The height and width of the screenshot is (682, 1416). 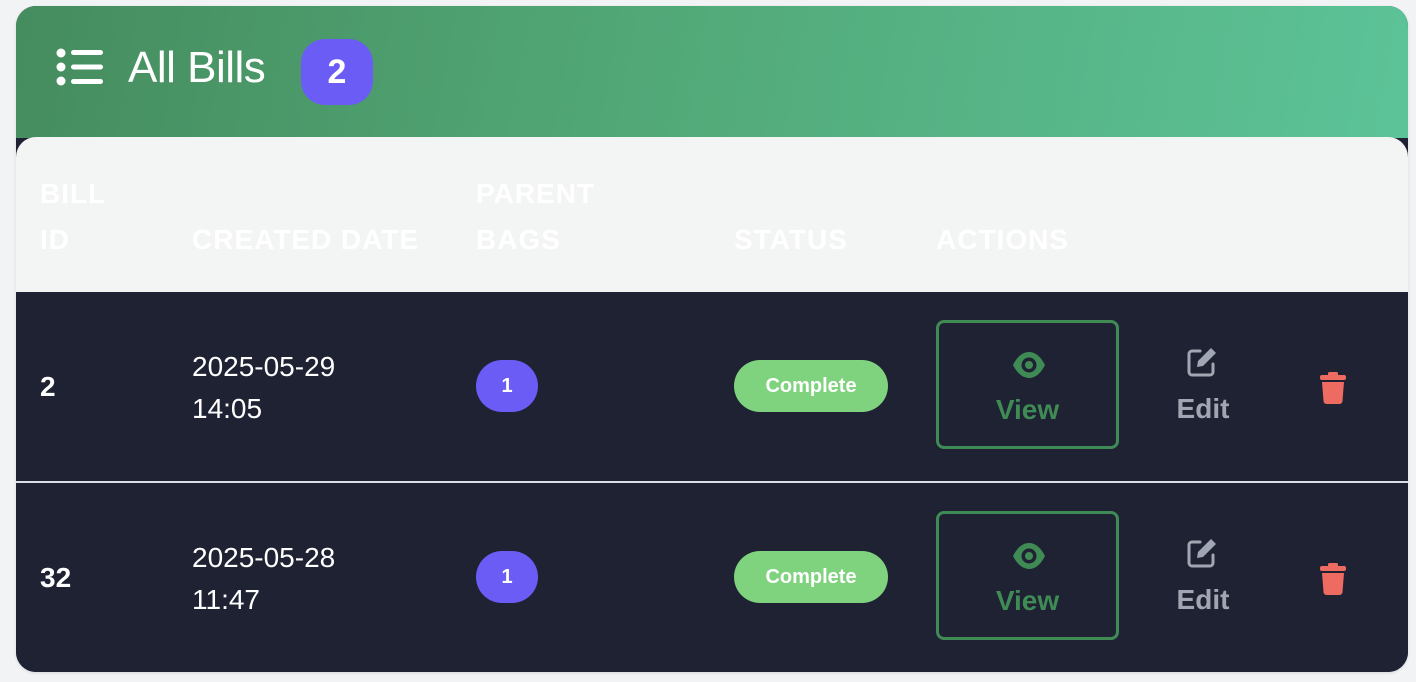 I want to click on page-title: All Bills, so click(x=197, y=67).